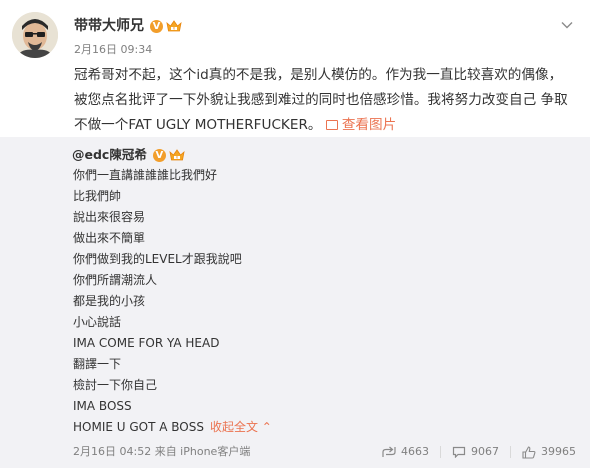 The image size is (590, 468). What do you see at coordinates (102, 406) in the screenshot?
I see `repost-line: IMA BOSS` at bounding box center [102, 406].